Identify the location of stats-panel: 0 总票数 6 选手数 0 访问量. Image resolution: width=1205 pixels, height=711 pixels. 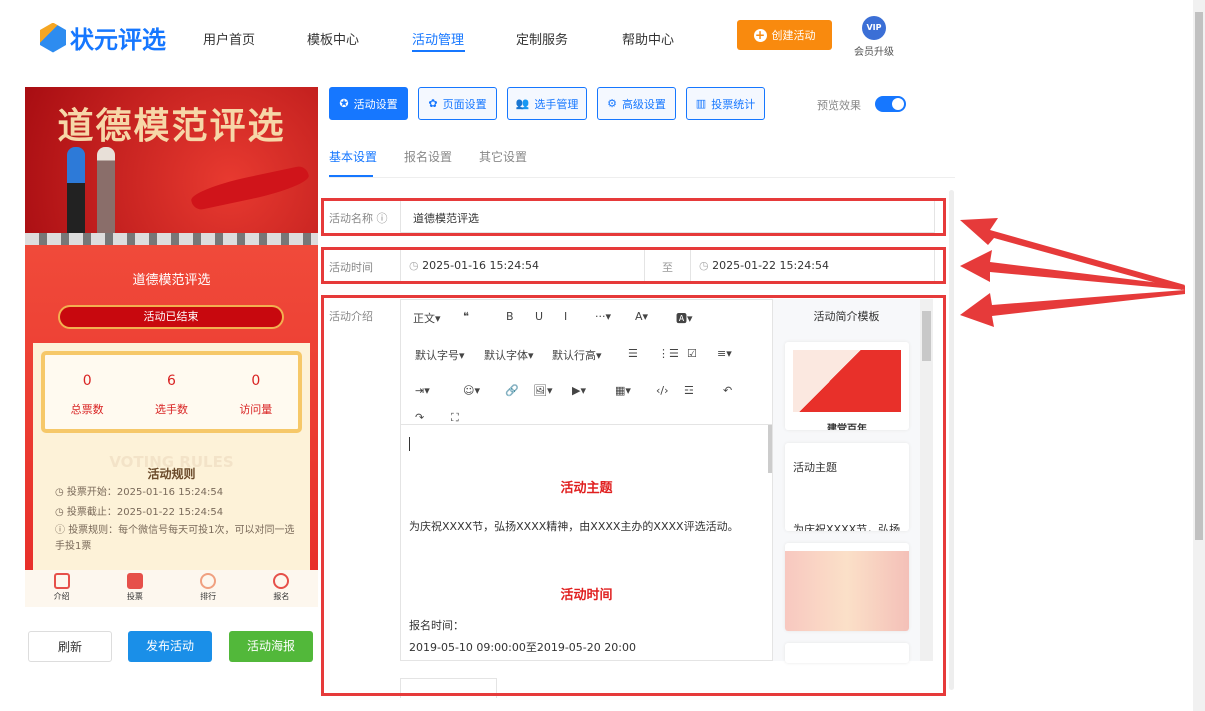
(171, 392).